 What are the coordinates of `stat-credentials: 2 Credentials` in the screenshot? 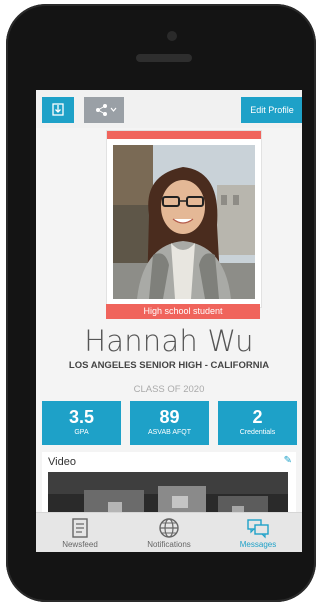 It's located at (257, 423).